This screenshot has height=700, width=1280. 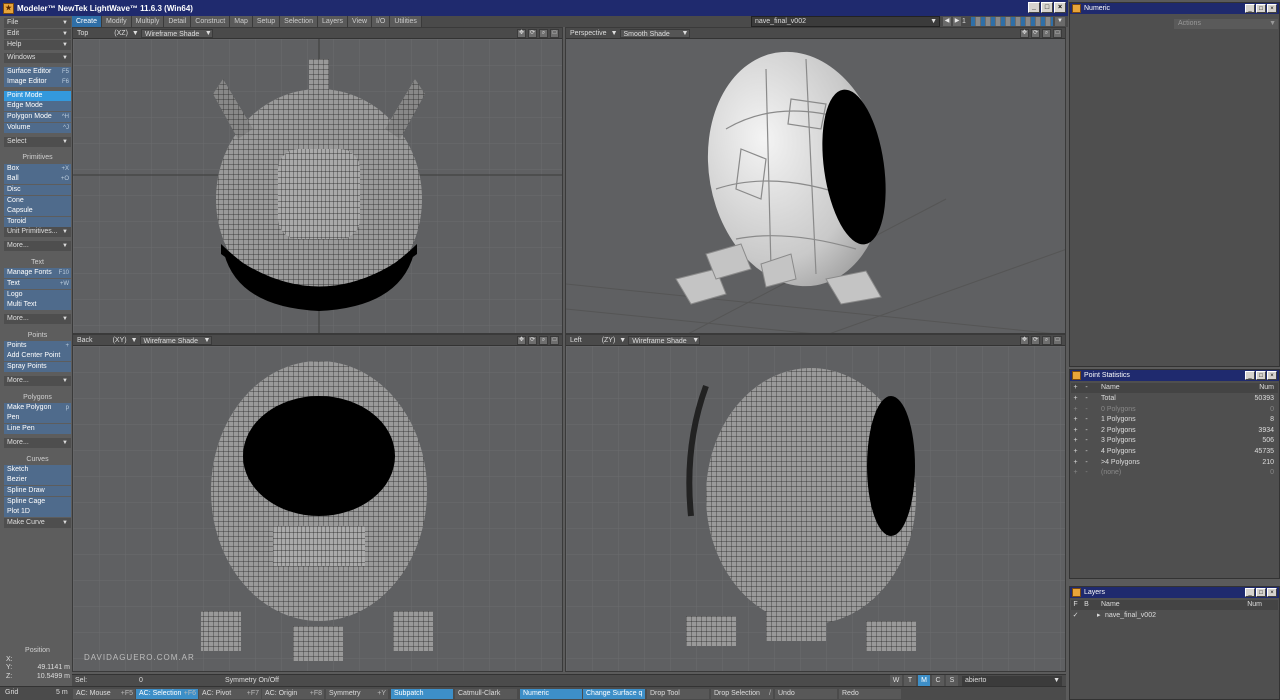 I want to click on ac-origin-button: AC: Origin +F8, so click(x=293, y=694).